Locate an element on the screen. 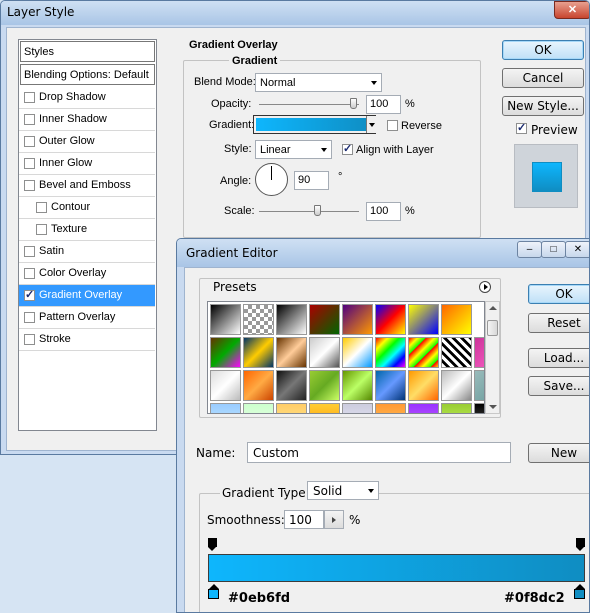 This screenshot has width=590, height=613. effect-item: Bevel and Emboss is located at coordinates (87, 186).